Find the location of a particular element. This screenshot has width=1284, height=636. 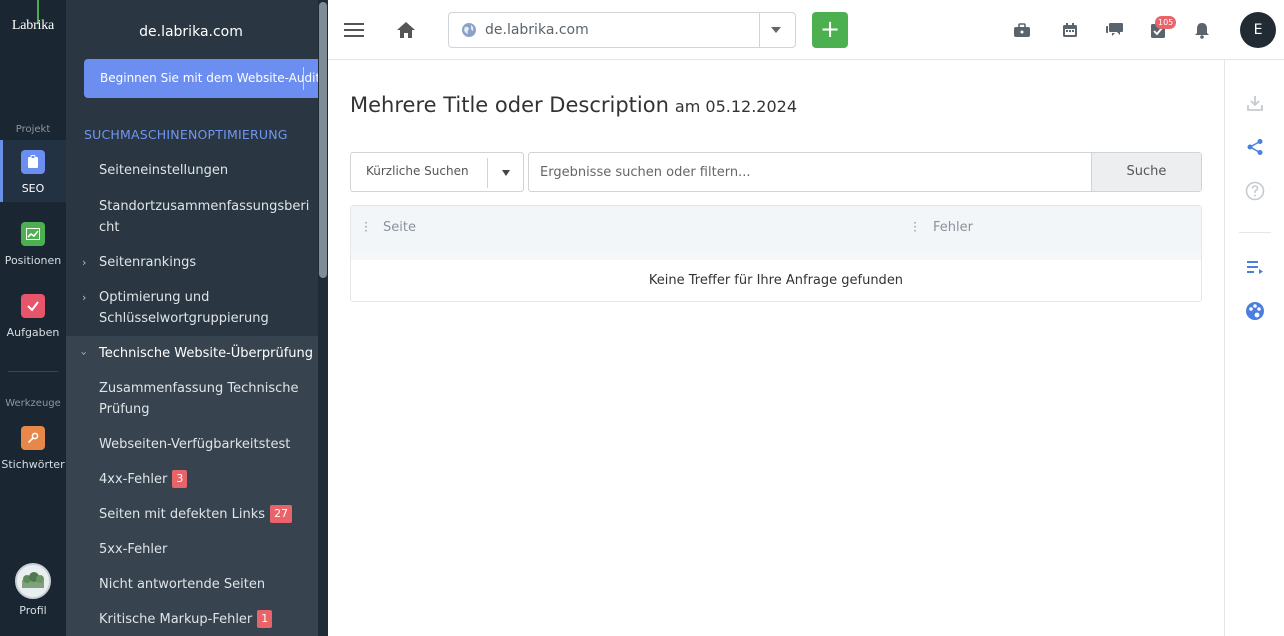

tools-section-label: Werkzeuge is located at coordinates (33, 403).